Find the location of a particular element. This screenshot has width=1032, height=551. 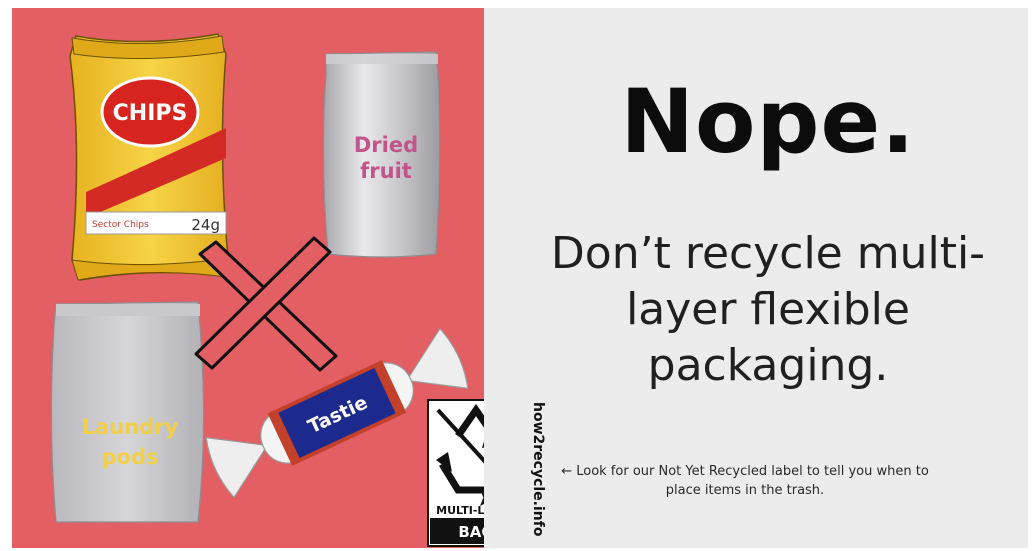

dried-fruit-label-line1: Dried is located at coordinates (386, 145).